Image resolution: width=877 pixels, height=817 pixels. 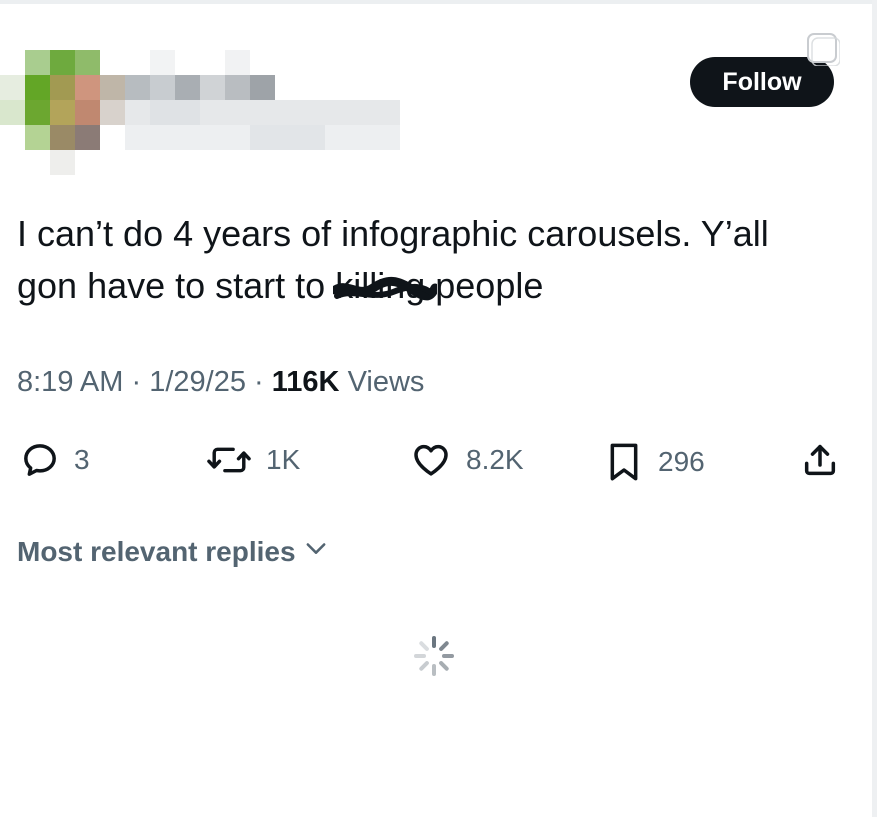 What do you see at coordinates (654, 462) in the screenshot?
I see `bookmark-button: 296` at bounding box center [654, 462].